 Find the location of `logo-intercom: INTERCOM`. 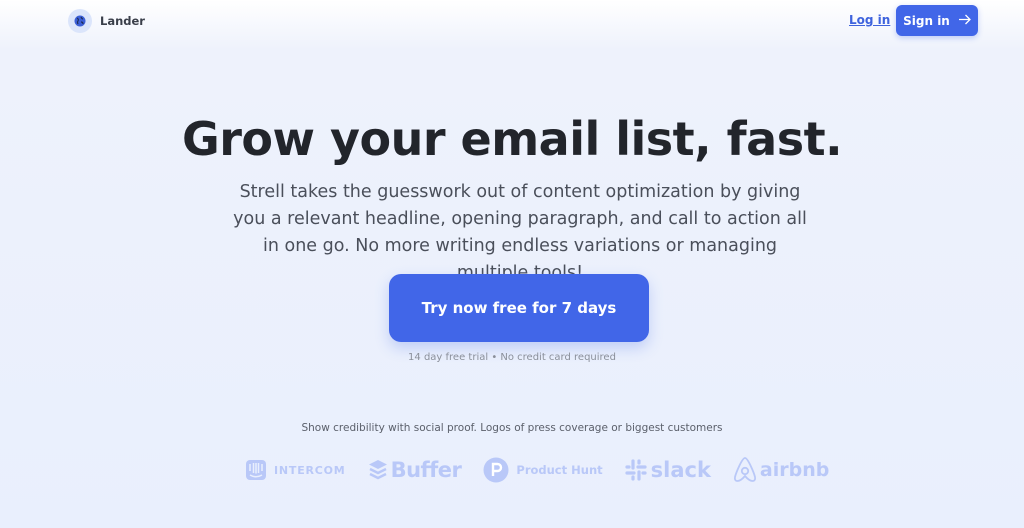

logo-intercom: INTERCOM is located at coordinates (295, 470).